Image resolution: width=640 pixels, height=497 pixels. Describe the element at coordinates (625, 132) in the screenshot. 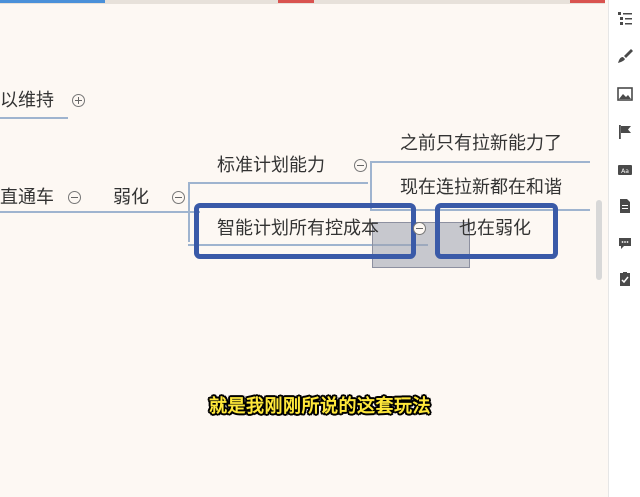

I see `flag-icon` at that location.